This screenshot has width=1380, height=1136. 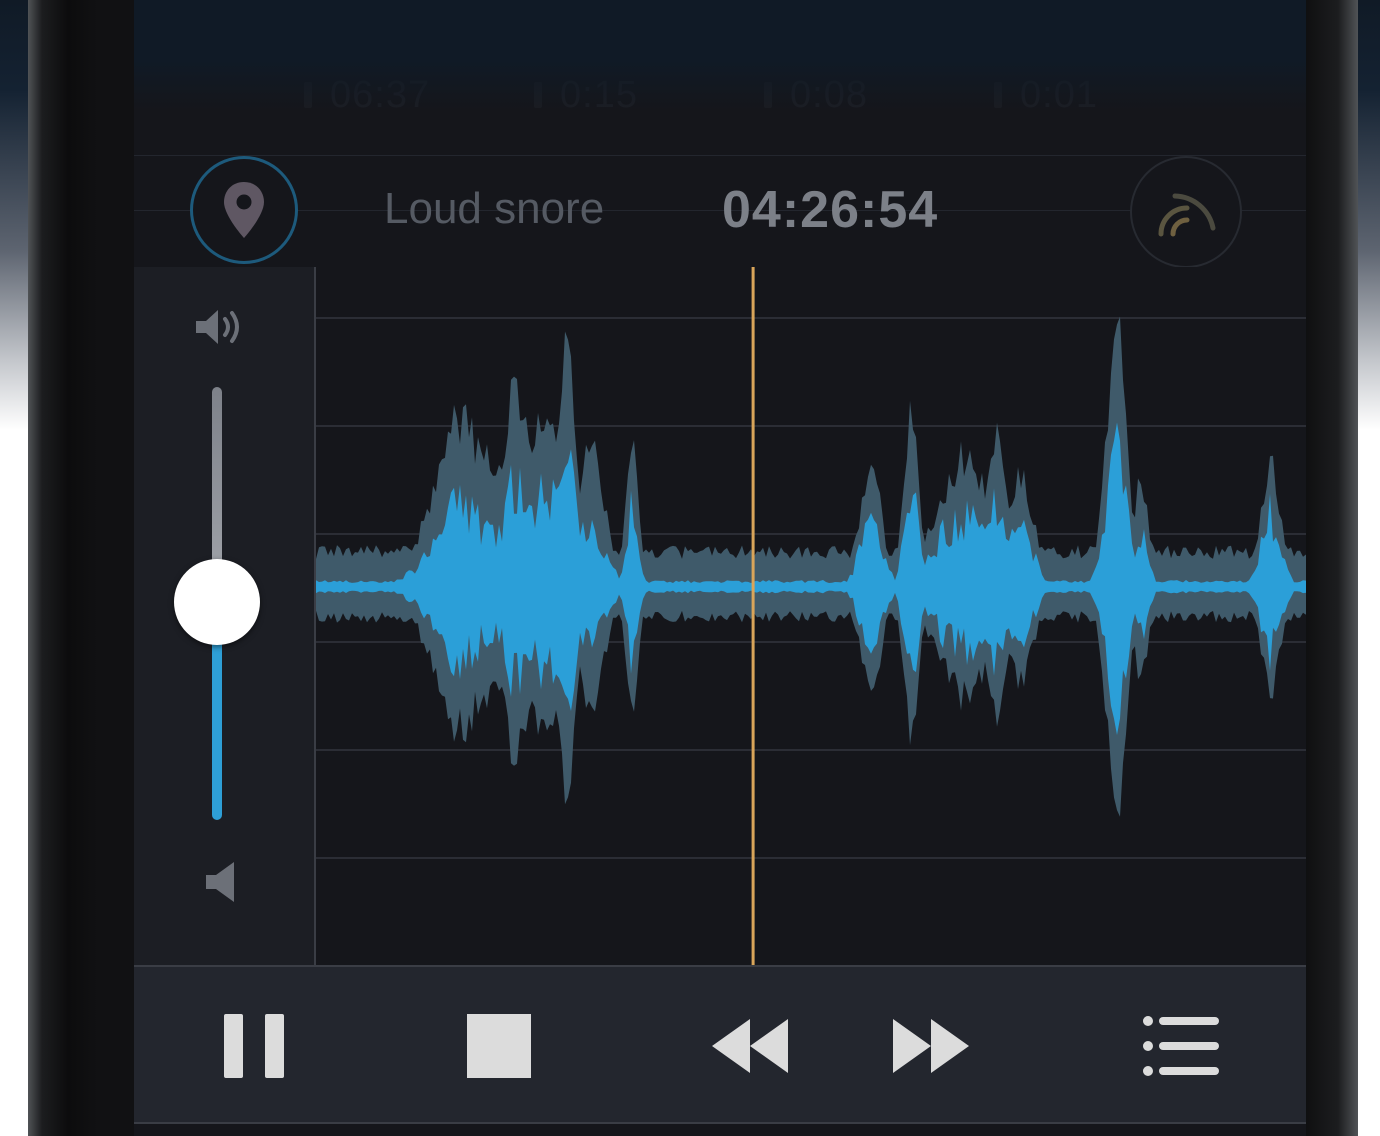 I want to click on volume-panel, so click(x=224, y=616).